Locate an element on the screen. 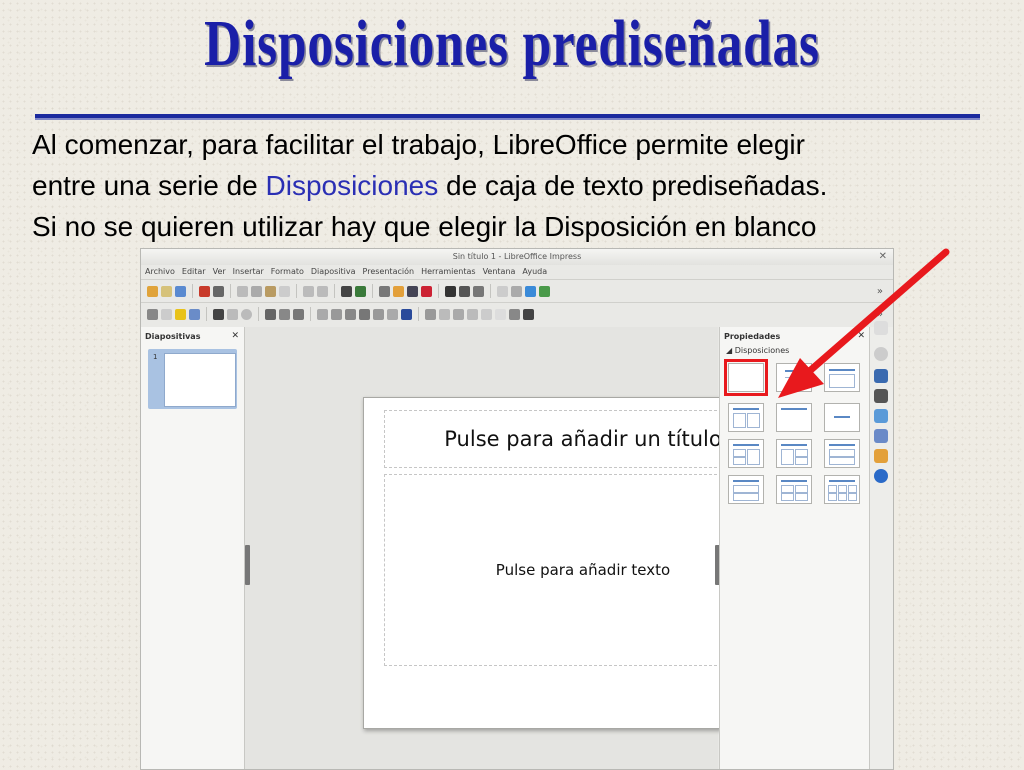  zoom-icon is located at coordinates (166, 314).